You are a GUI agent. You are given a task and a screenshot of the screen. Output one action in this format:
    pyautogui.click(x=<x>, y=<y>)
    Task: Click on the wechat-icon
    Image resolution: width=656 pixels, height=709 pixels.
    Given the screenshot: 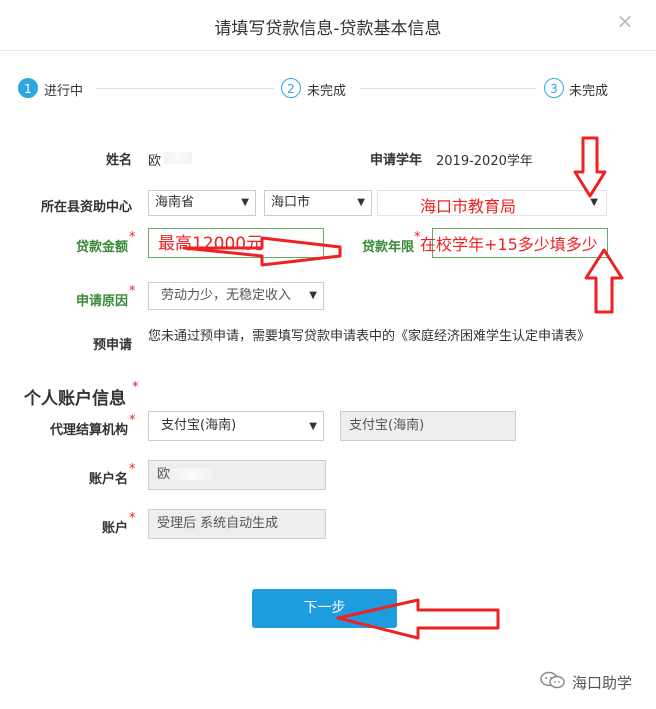 What is the action you would take?
    pyautogui.click(x=553, y=680)
    